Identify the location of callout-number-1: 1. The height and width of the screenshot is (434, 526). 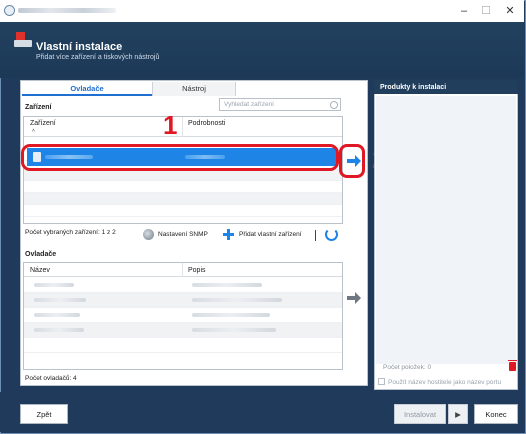
(170, 125).